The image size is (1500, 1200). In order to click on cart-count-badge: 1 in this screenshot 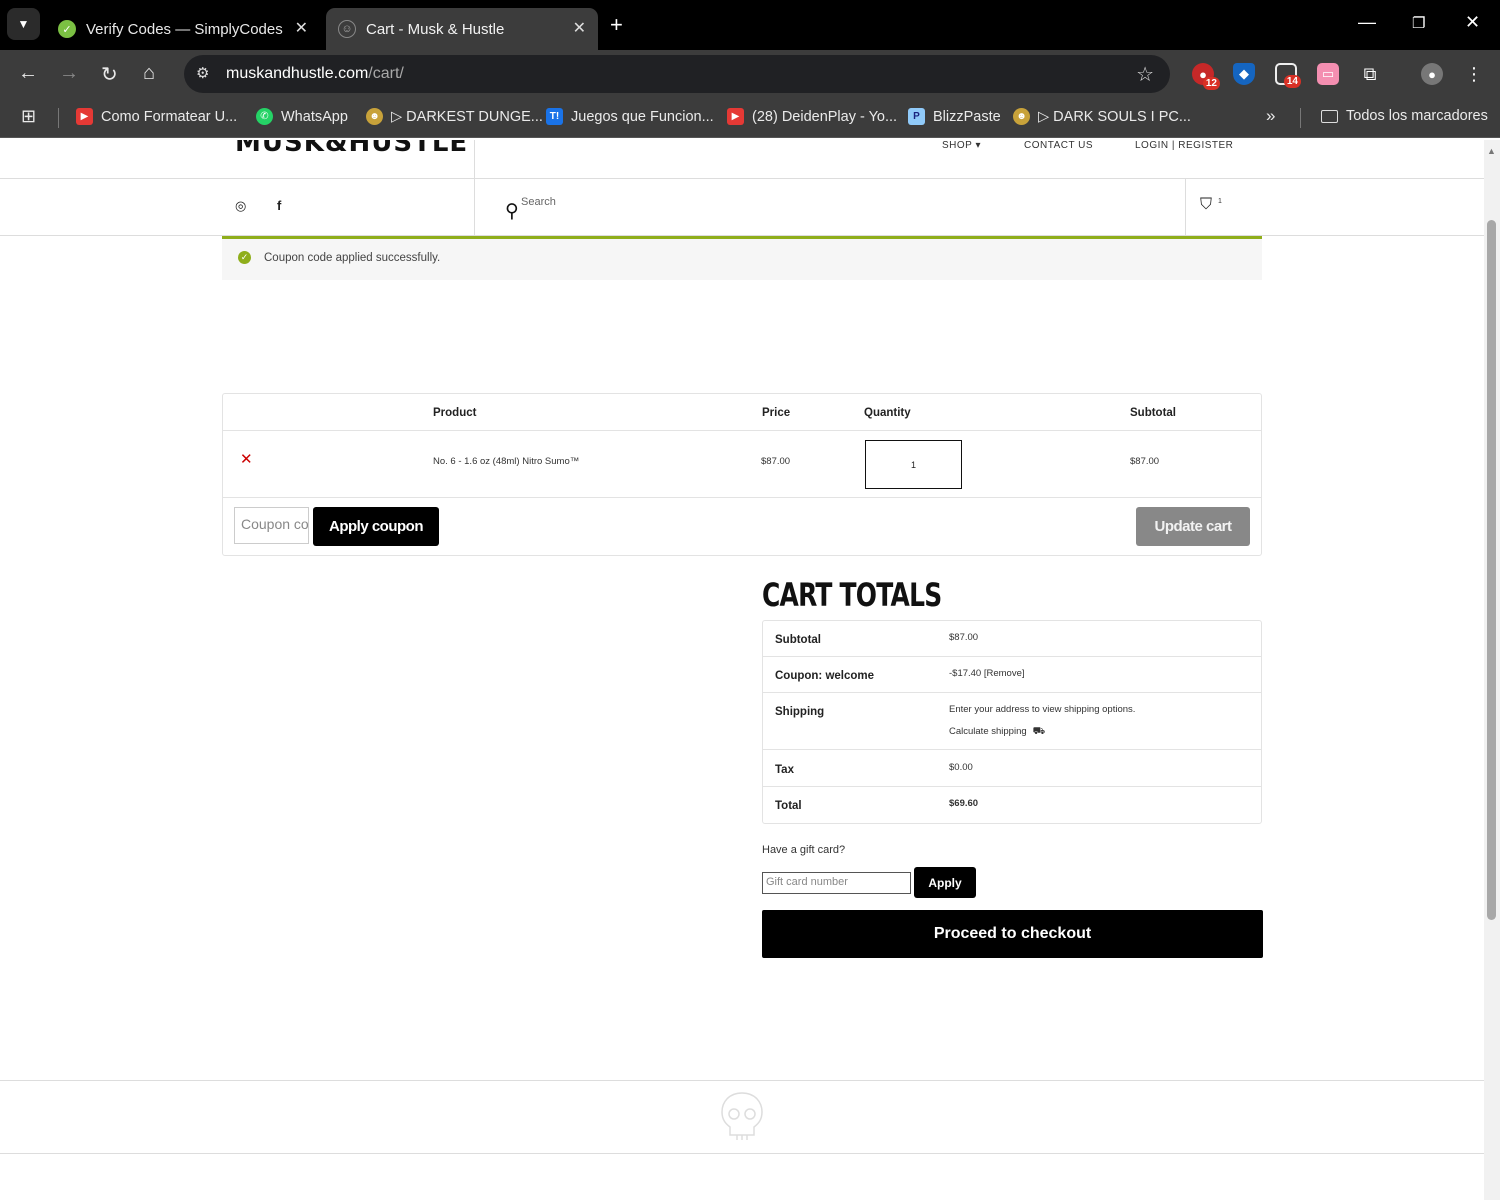, I will do `click(1220, 201)`.